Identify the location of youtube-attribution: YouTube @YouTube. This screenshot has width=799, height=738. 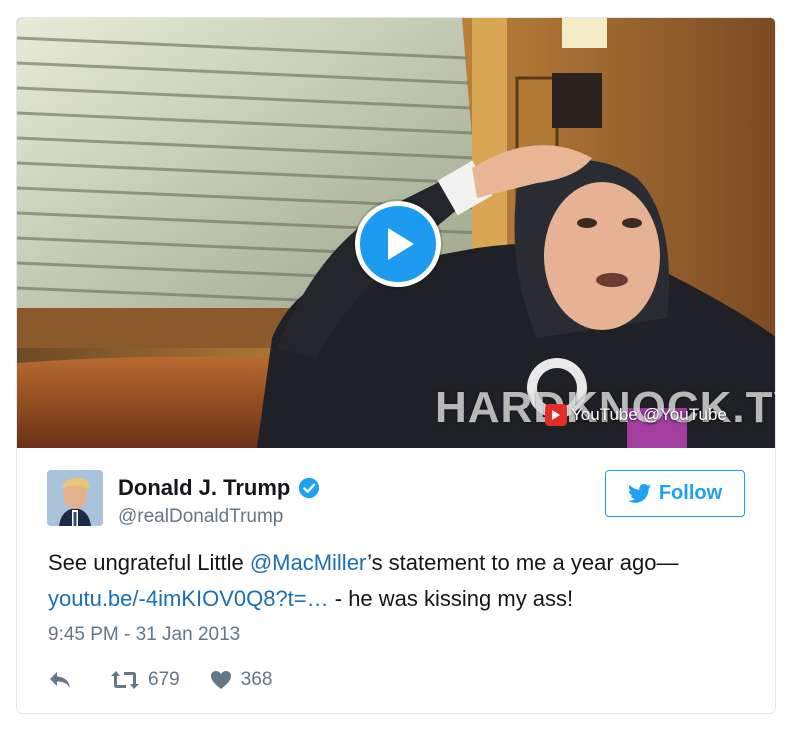
(636, 415).